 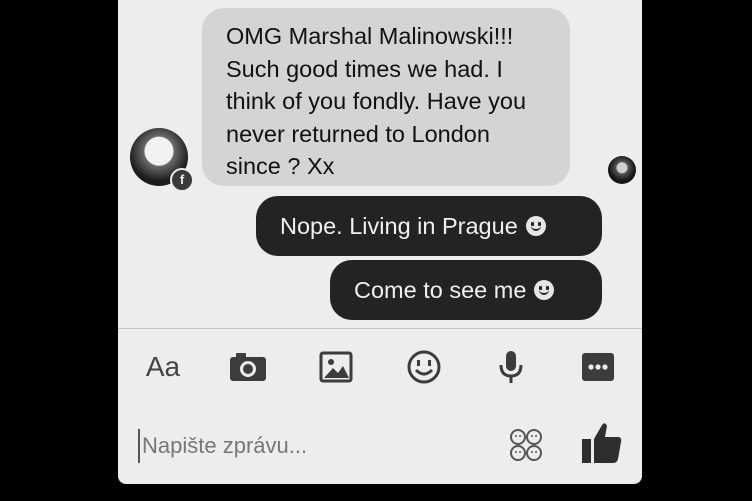 I want to click on emoji-button, so click(x=424, y=367).